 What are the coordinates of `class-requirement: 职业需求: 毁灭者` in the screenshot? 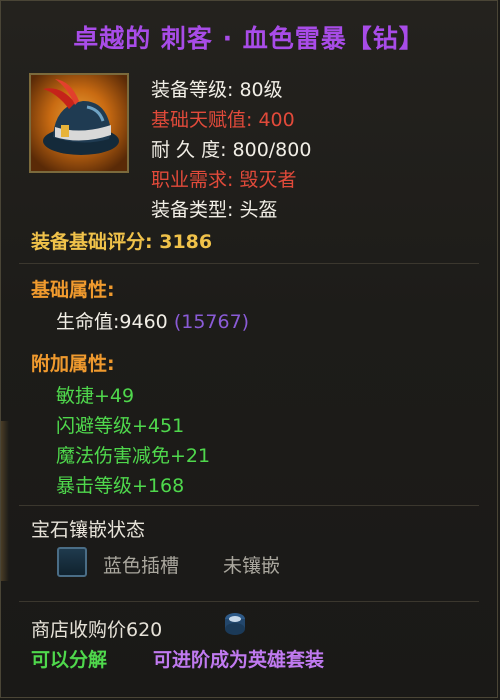 It's located at (224, 180).